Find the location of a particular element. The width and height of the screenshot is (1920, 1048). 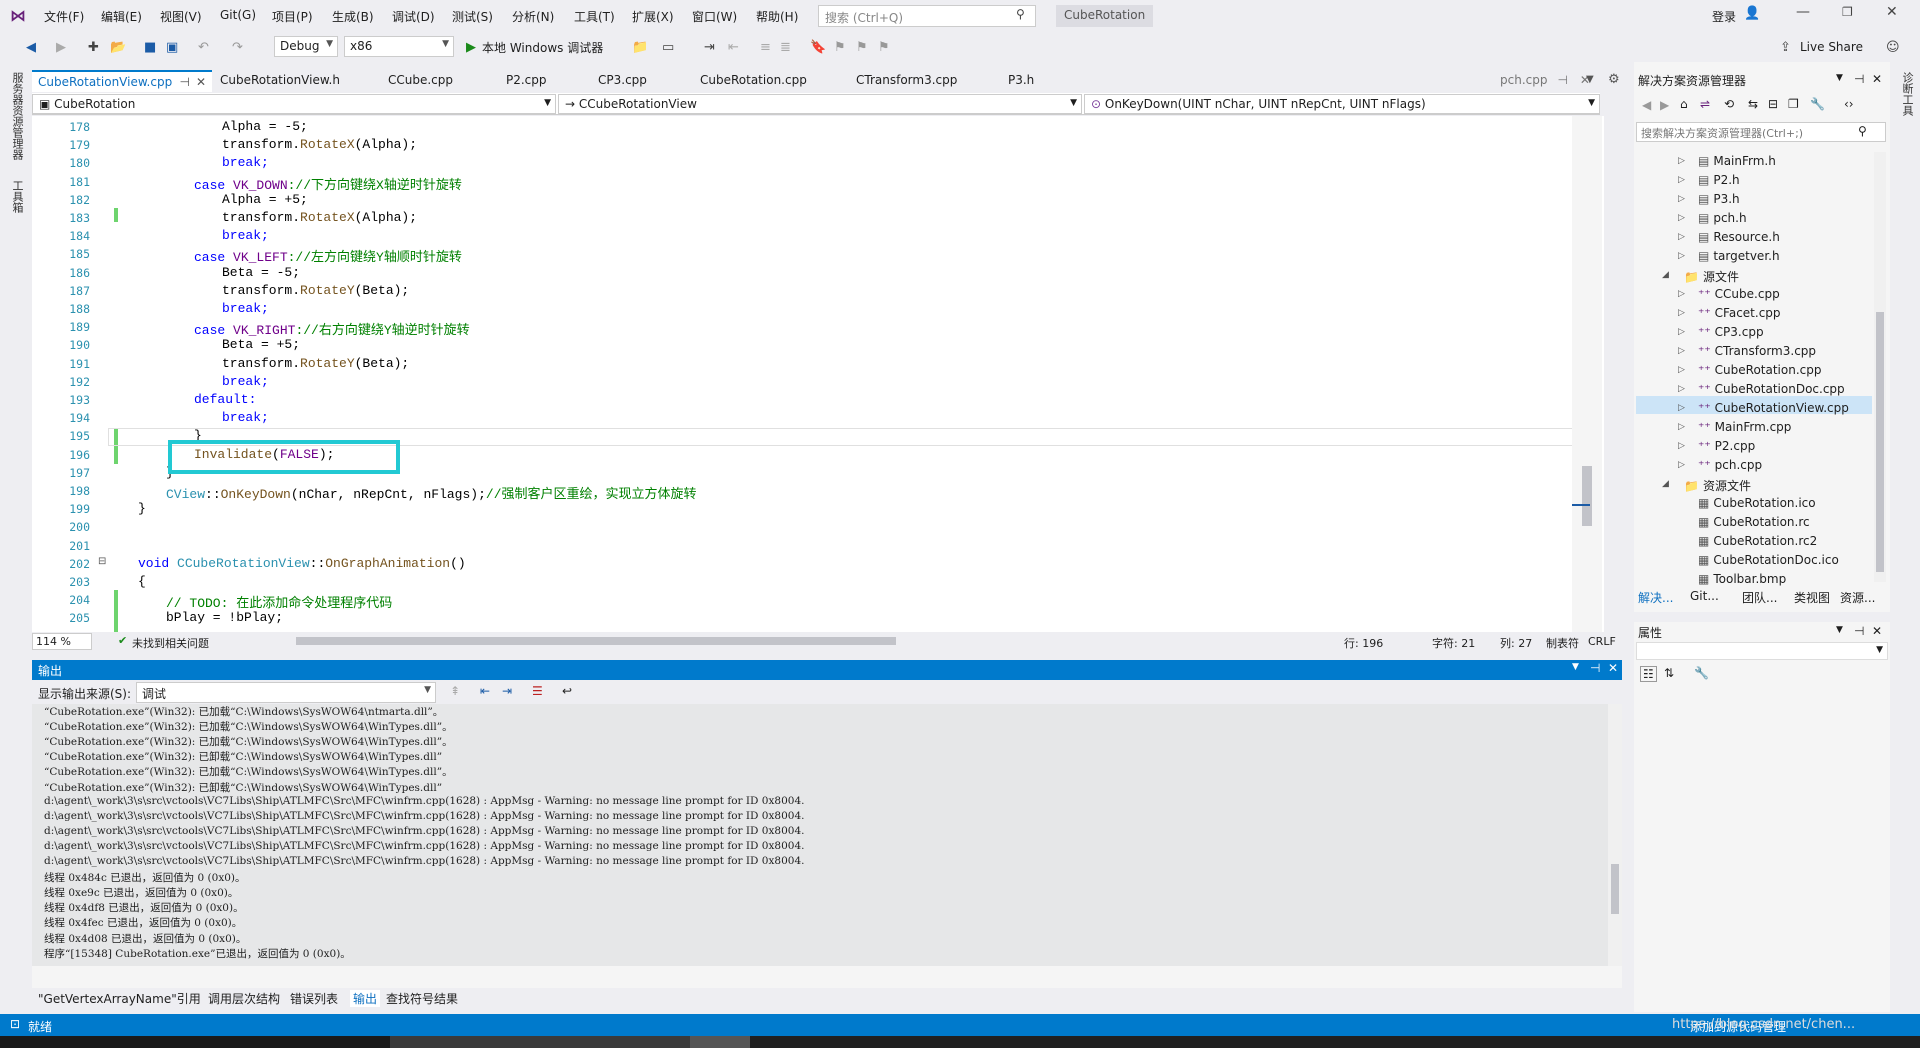

menu-item-11: 窗口(W) is located at coordinates (714, 16).